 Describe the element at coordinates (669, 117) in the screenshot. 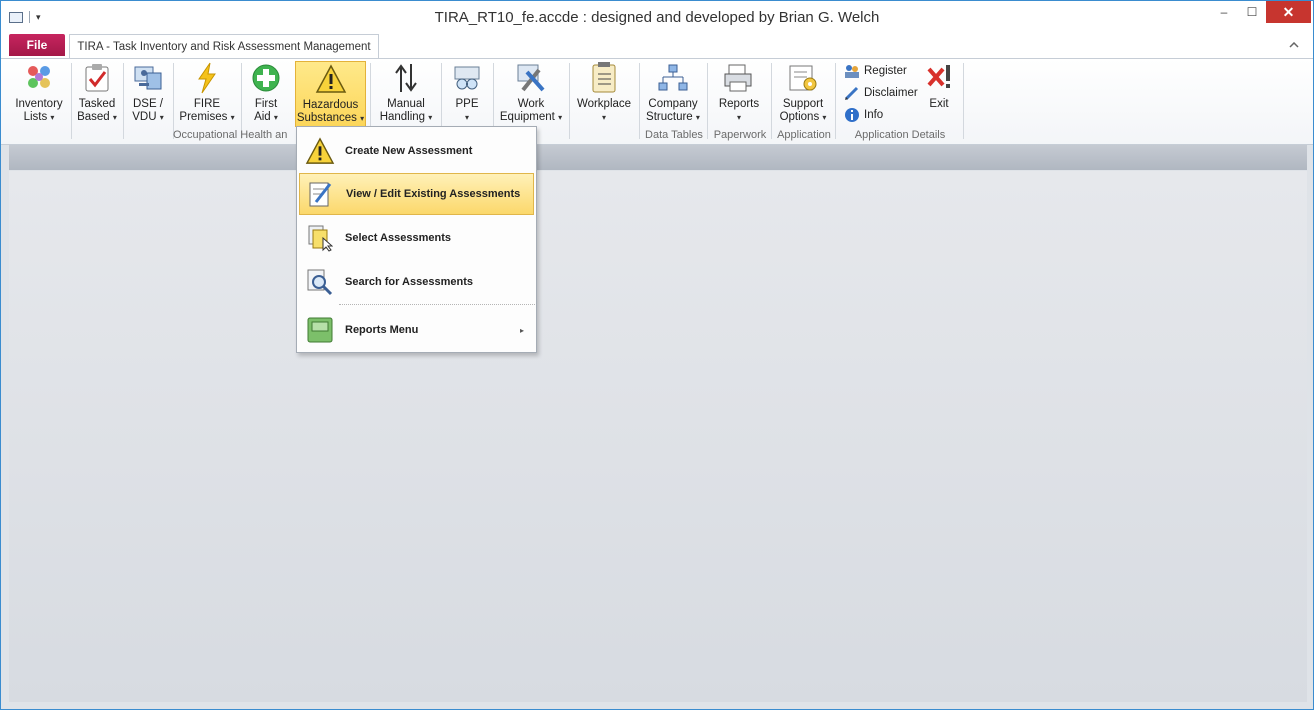

I see `company-structure-label-2: Structure` at that location.